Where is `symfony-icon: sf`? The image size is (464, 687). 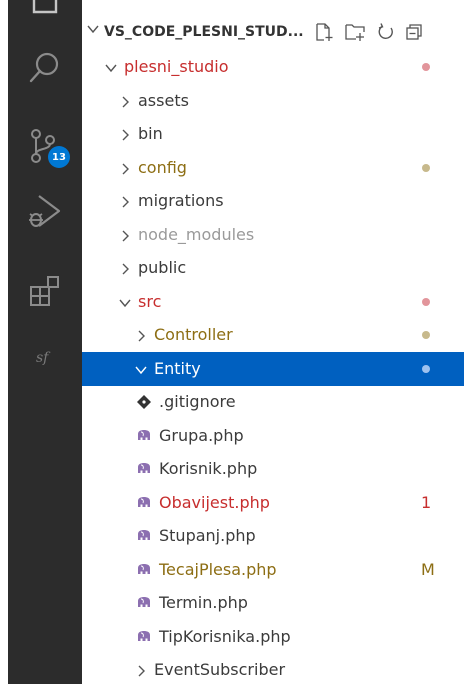
symfony-icon: sf is located at coordinates (45, 357).